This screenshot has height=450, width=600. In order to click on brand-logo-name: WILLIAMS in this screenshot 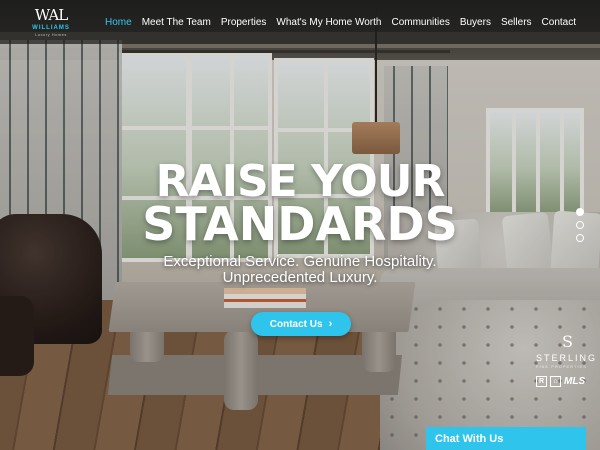, I will do `click(51, 28)`.